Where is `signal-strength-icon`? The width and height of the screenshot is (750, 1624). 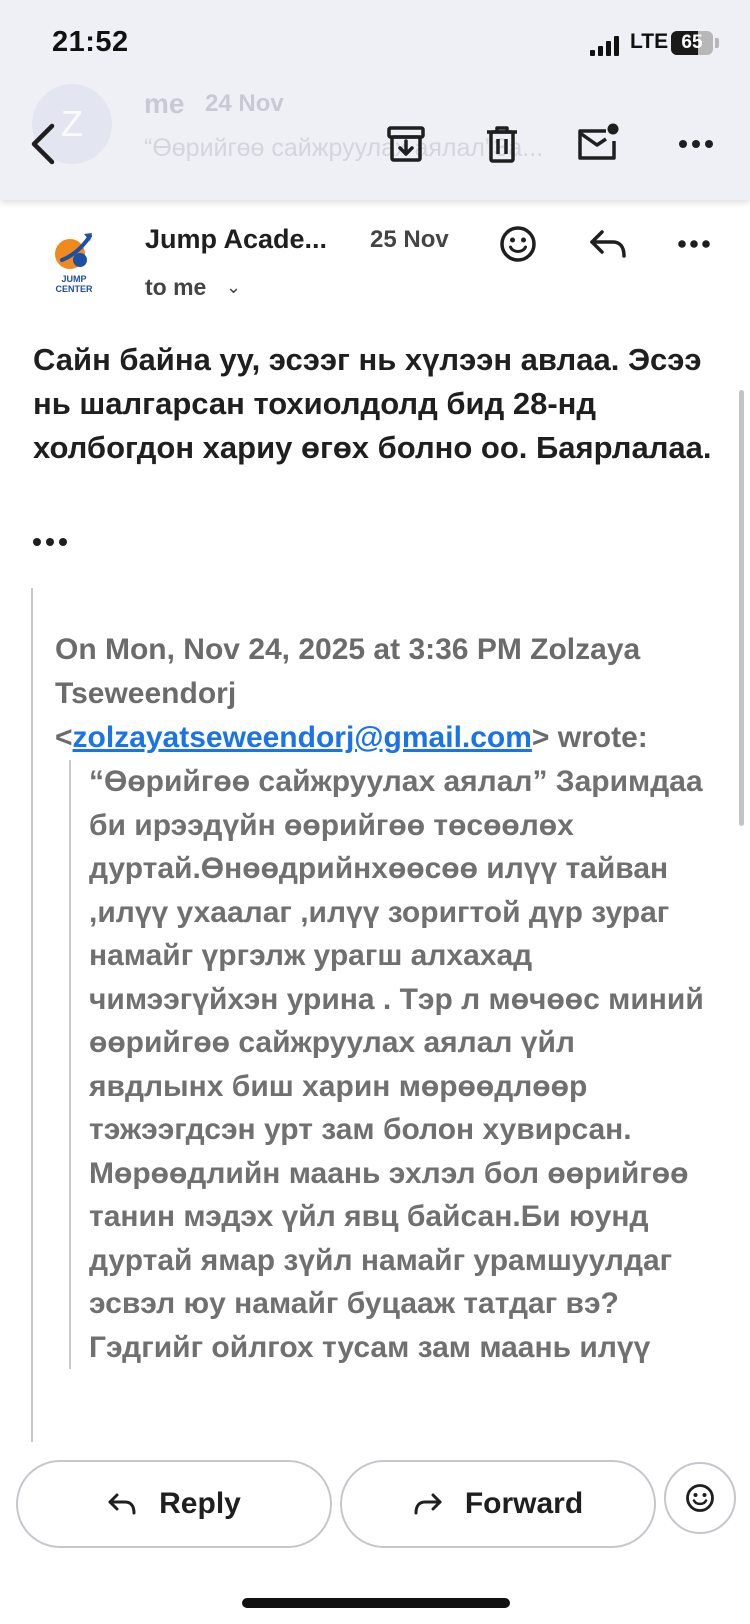 signal-strength-icon is located at coordinates (606, 46).